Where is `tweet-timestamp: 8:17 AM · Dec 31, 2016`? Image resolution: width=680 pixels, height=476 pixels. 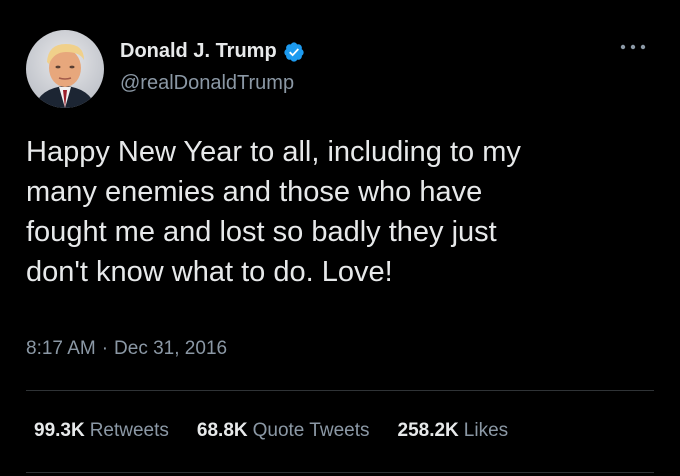 tweet-timestamp: 8:17 AM · Dec 31, 2016 is located at coordinates (126, 349).